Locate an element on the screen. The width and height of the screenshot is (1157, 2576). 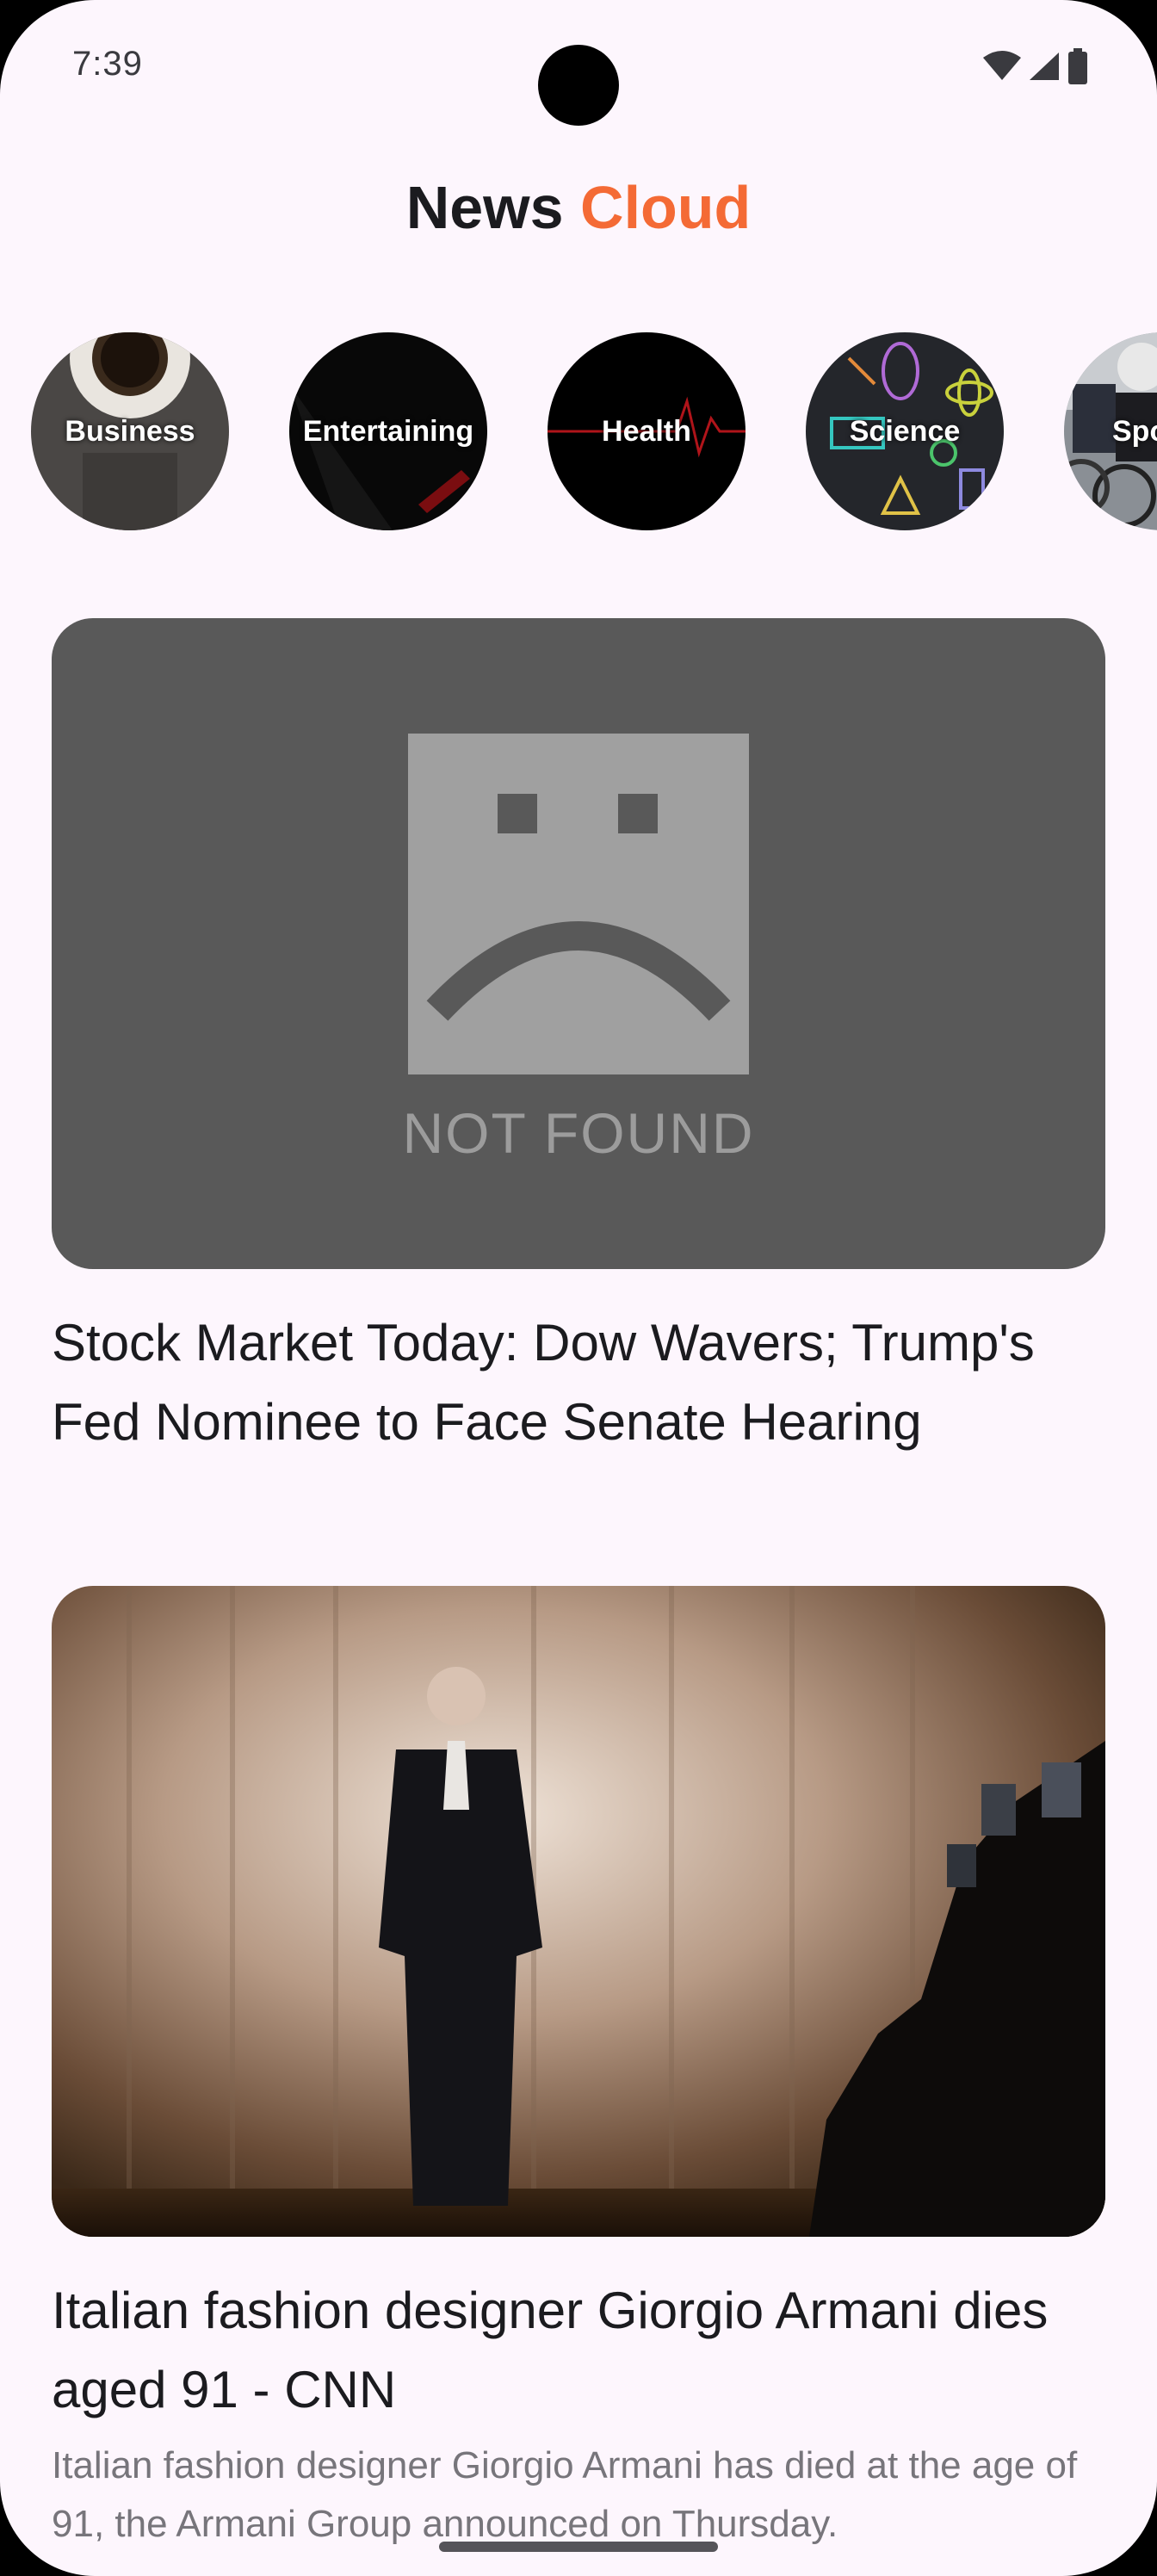
category-label: Sports is located at coordinates (1134, 431).